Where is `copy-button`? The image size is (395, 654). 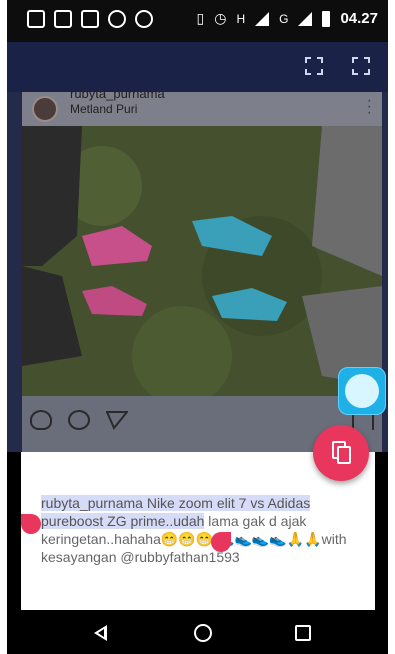
copy-button is located at coordinates (341, 453).